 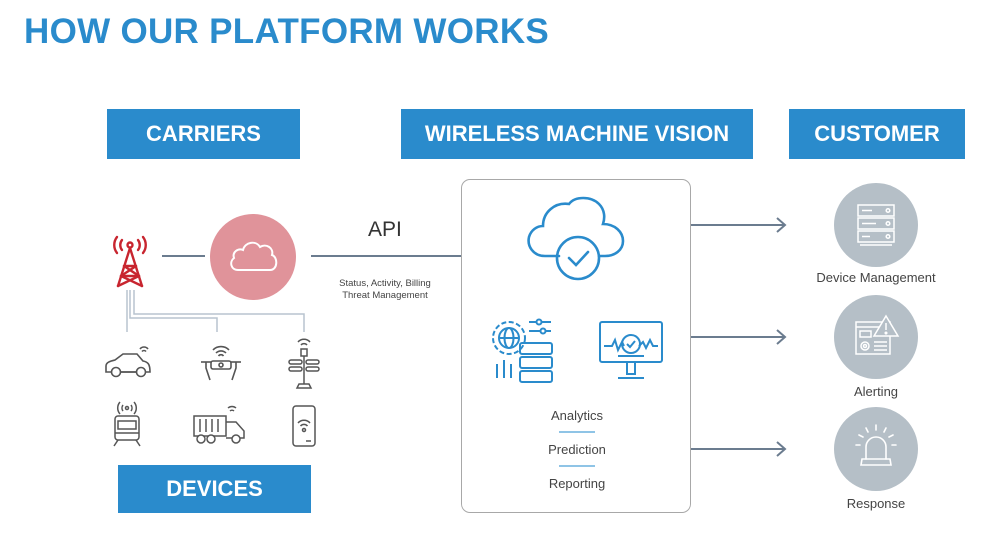 What do you see at coordinates (385, 283) in the screenshot?
I see `api-subtitle-line1: Status, Activity, Billing` at bounding box center [385, 283].